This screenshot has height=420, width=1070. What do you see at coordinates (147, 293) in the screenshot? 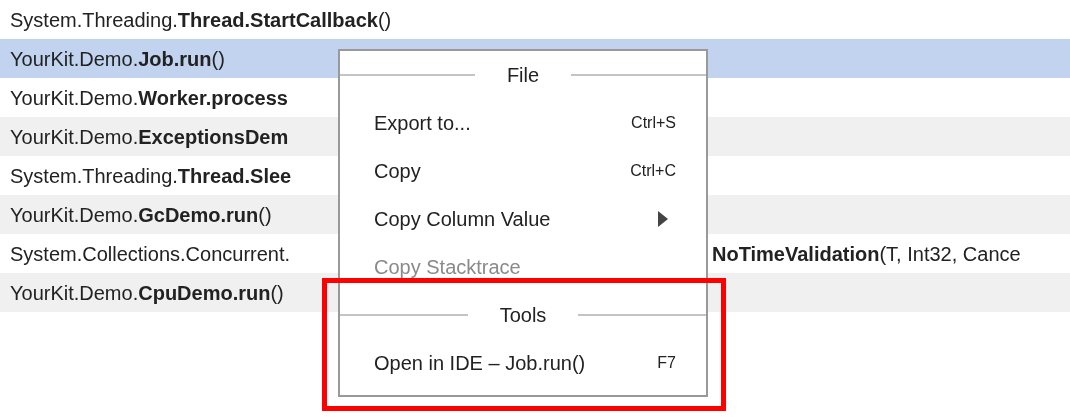
I see `method-name: YourKit.Demo.CpuDemo.run()` at bounding box center [147, 293].